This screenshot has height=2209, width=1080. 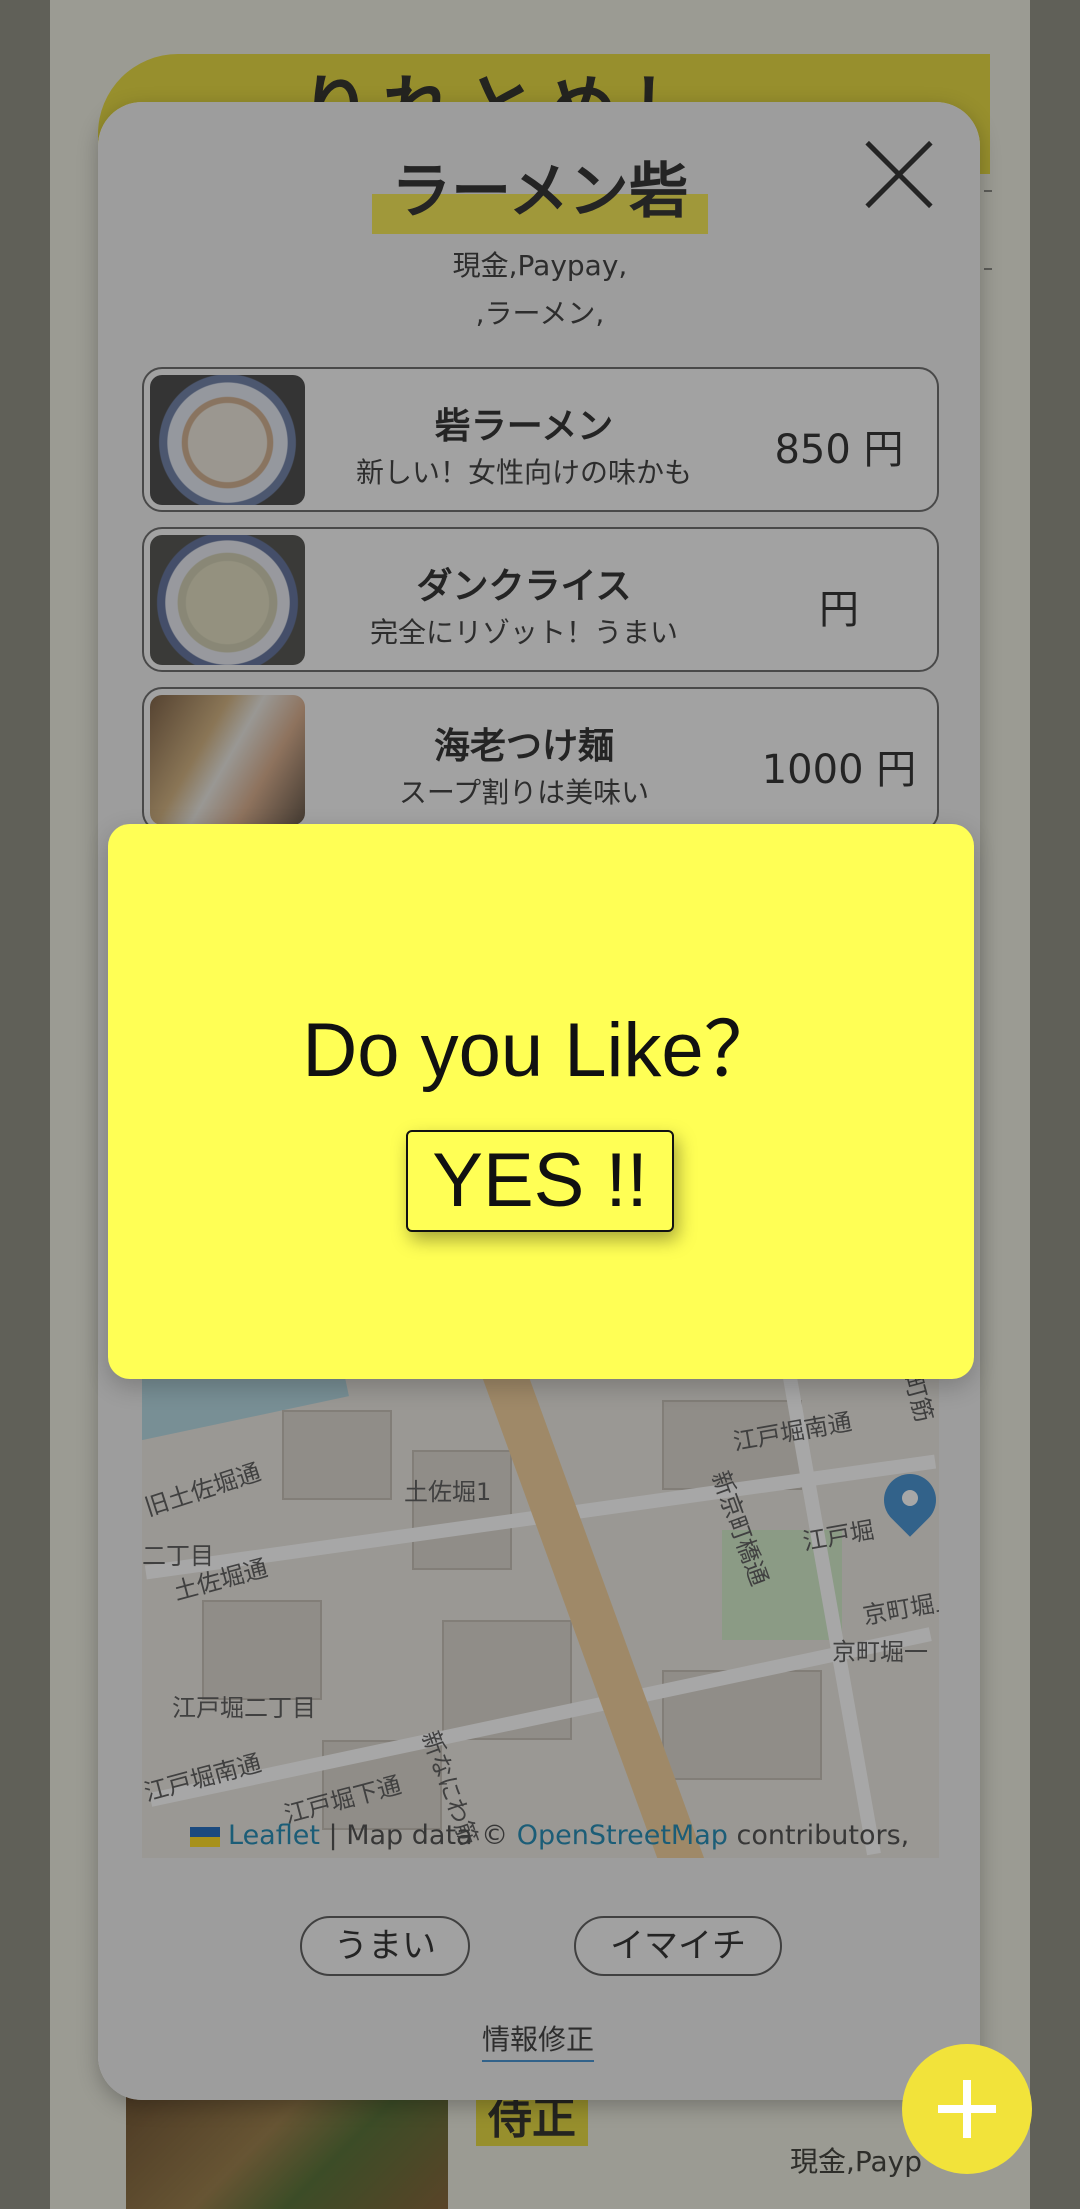 What do you see at coordinates (205, 1836) in the screenshot?
I see `ukraine-flag-icon` at bounding box center [205, 1836].